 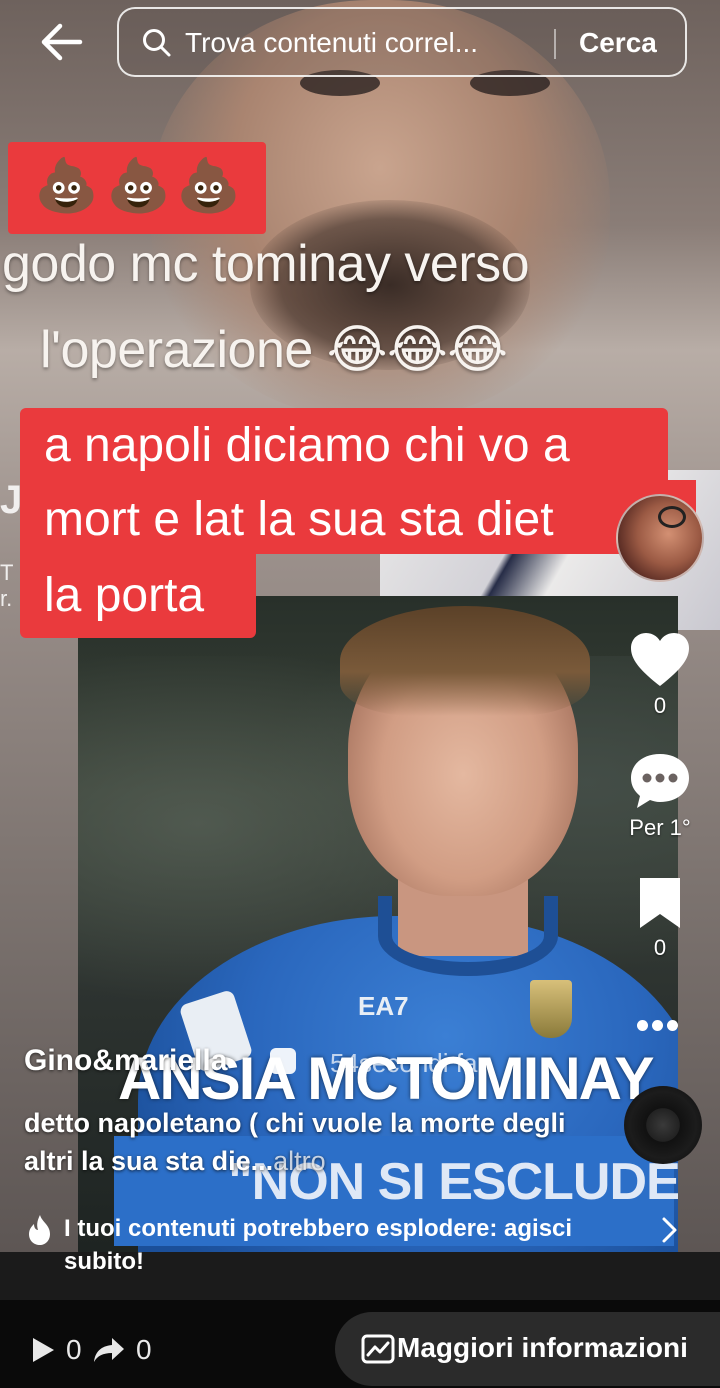 What do you see at coordinates (542, 1347) in the screenshot?
I see `more-info-label: Maggiori informazioni` at bounding box center [542, 1347].